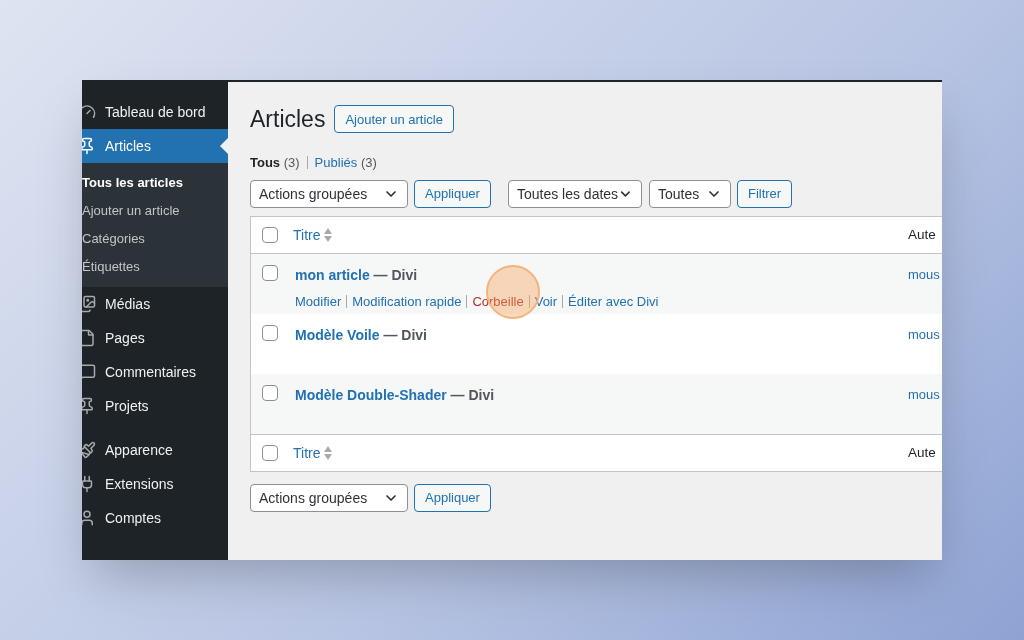 Image resolution: width=1024 pixels, height=640 pixels. What do you see at coordinates (345, 162) in the screenshot?
I see `view-filter-link: Publiés (3)` at bounding box center [345, 162].